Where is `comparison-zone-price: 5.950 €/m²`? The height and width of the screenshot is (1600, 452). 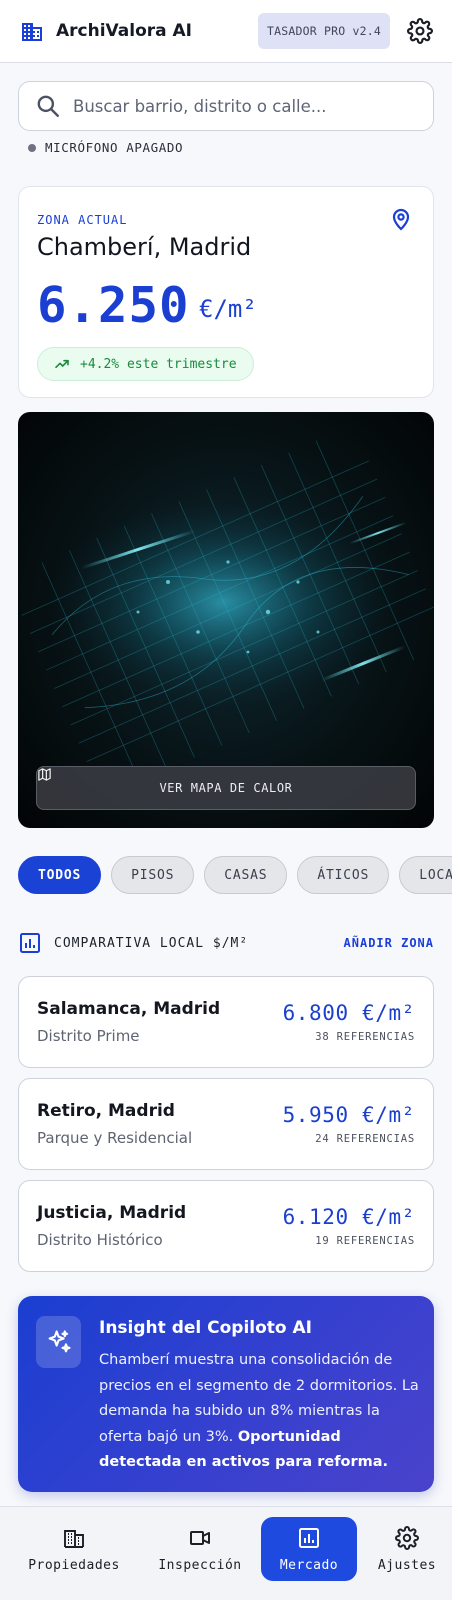
comparison-zone-price: 5.950 €/m² is located at coordinates (348, 1115).